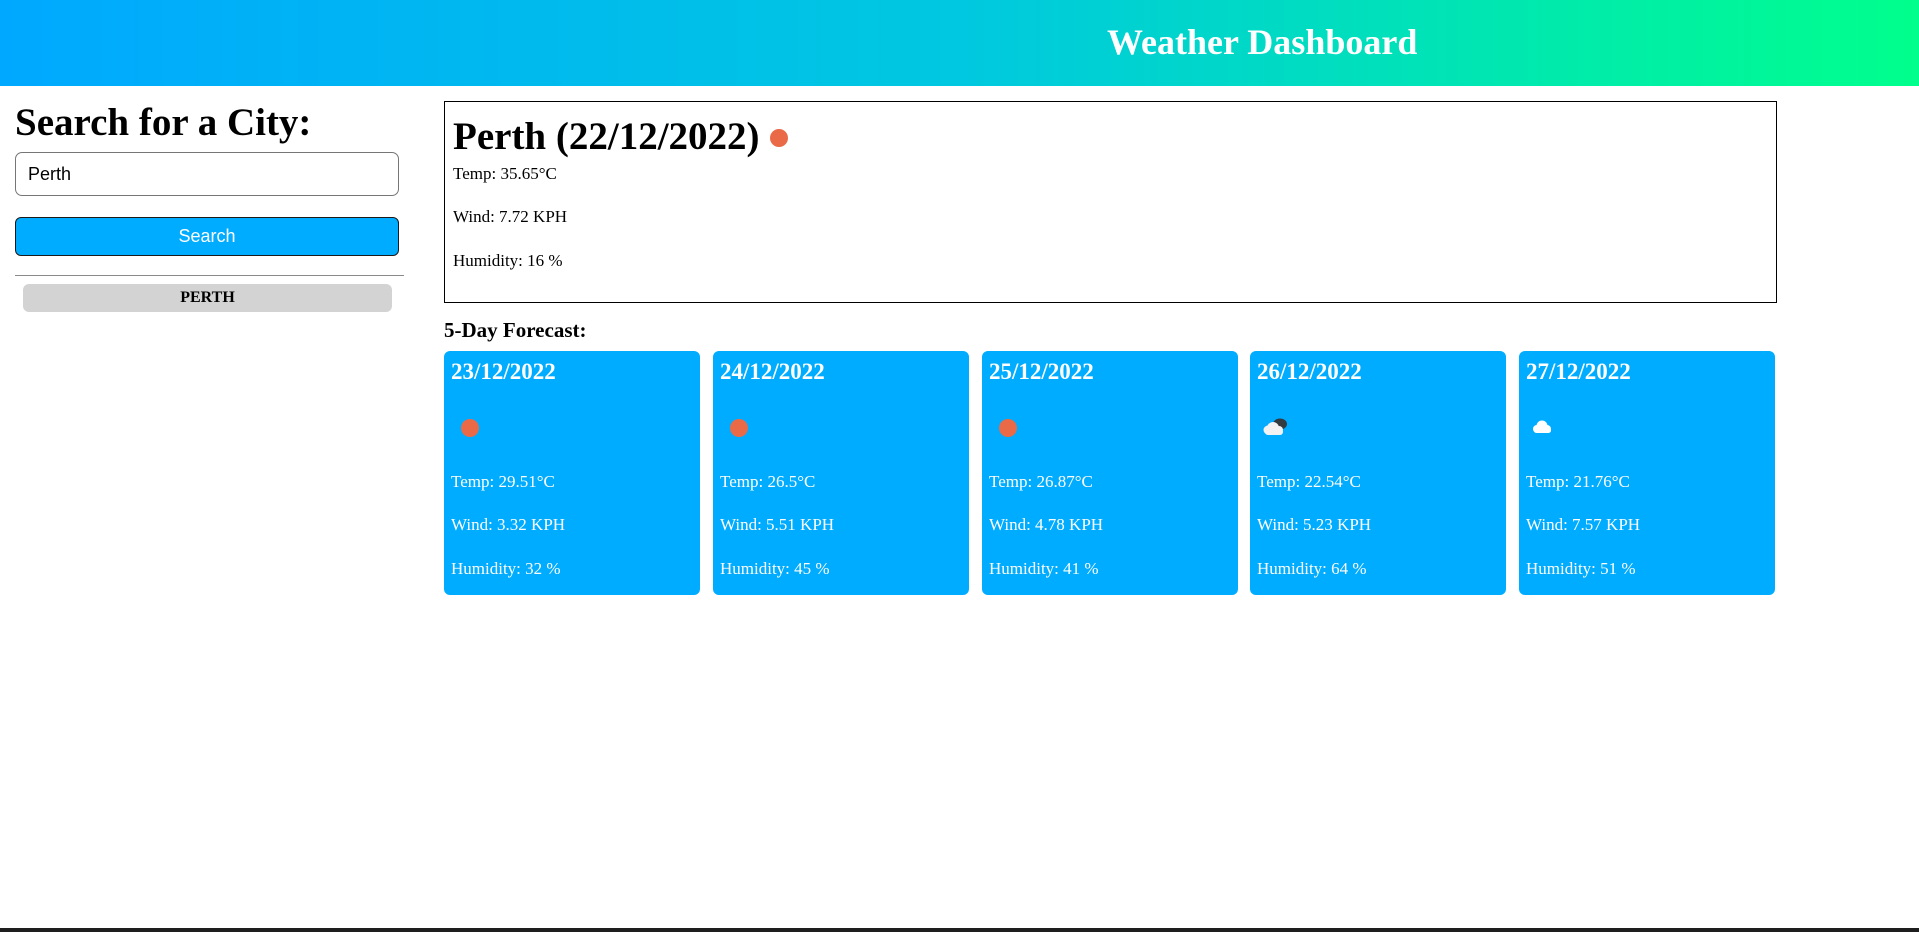 The height and width of the screenshot is (932, 1919). Describe the element at coordinates (772, 371) in the screenshot. I see `forecast-date: 24/12/2022` at that location.